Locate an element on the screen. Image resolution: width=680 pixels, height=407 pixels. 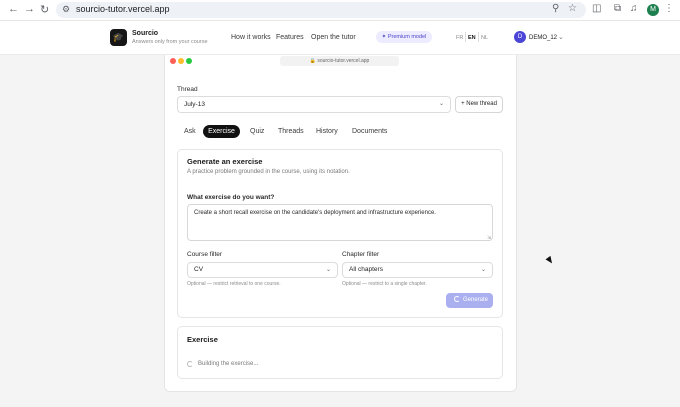
lang-fr: FR is located at coordinates (459, 38).